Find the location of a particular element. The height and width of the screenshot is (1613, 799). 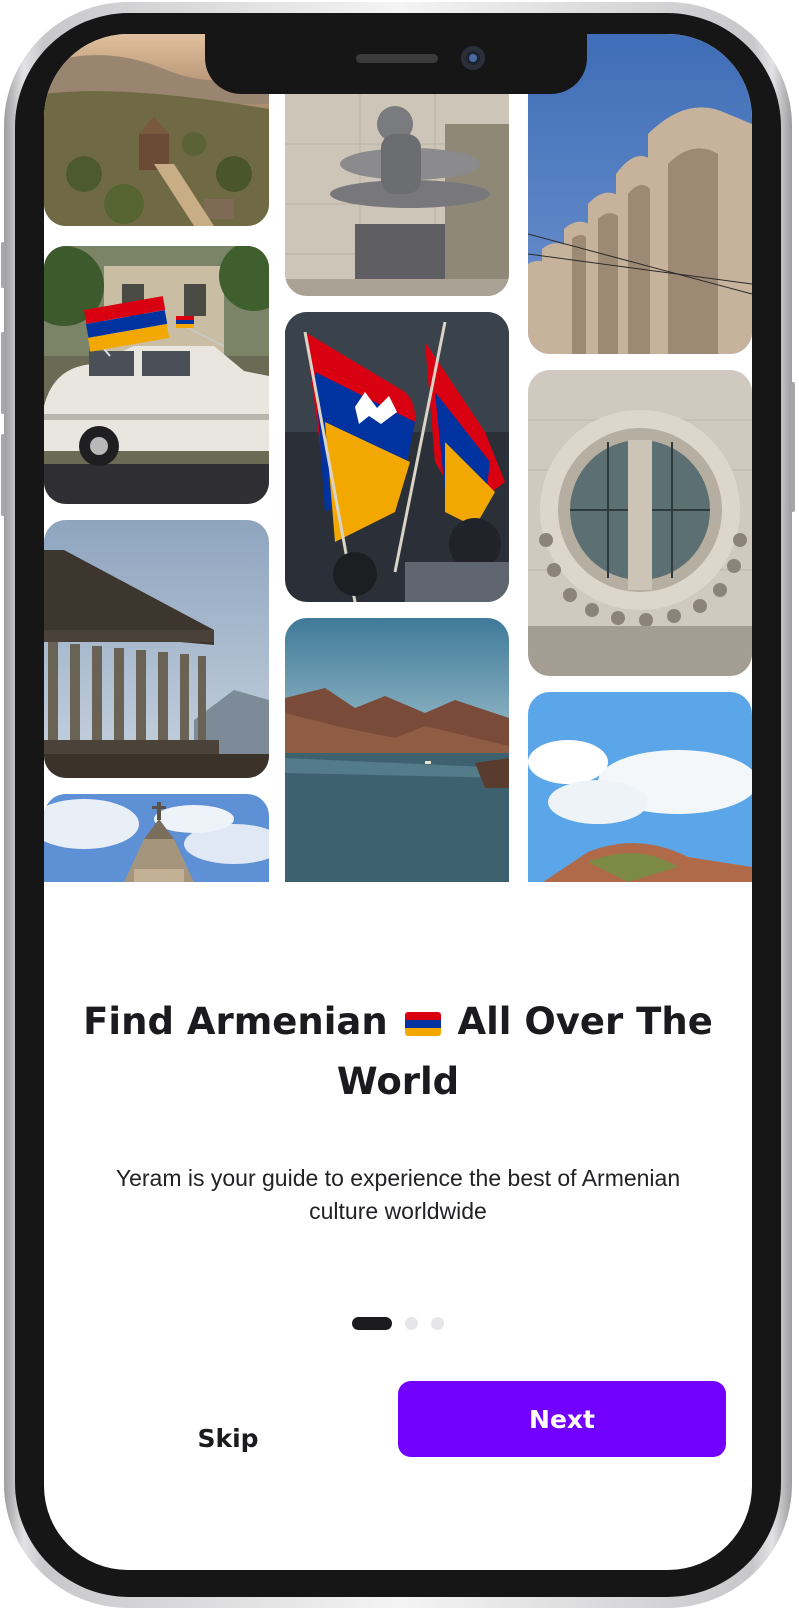

power-button is located at coordinates (793, 447).